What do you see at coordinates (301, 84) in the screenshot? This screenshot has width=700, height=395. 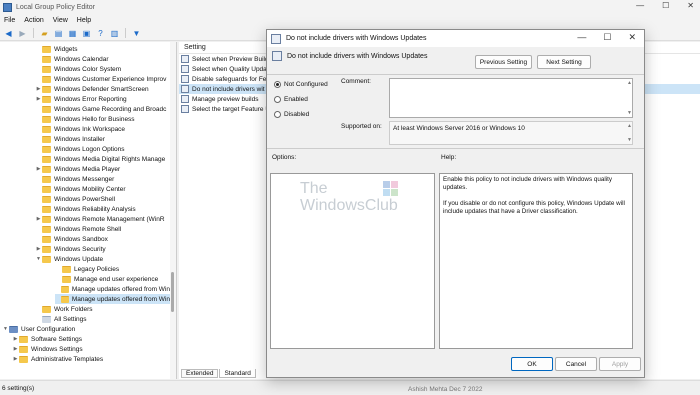 I see `radio-not-configured: Not Configured` at bounding box center [301, 84].